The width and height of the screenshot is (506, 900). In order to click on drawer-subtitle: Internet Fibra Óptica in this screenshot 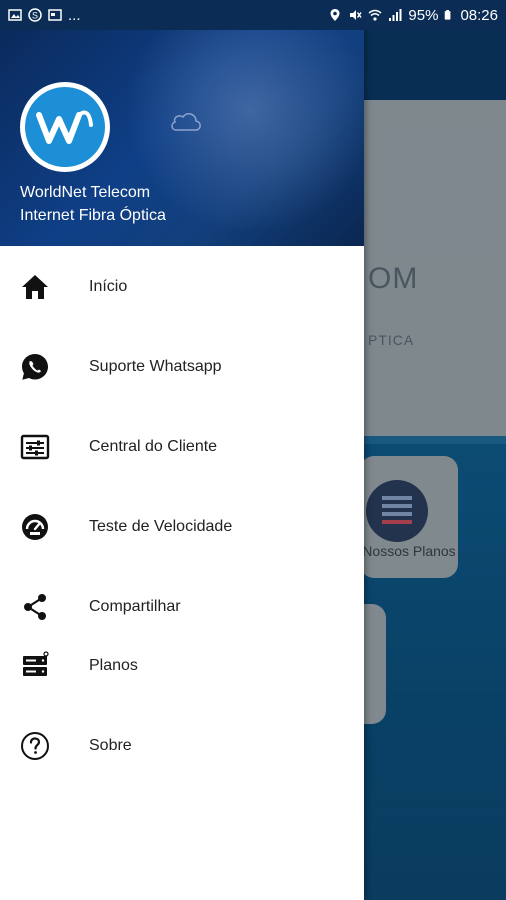, I will do `click(93, 215)`.